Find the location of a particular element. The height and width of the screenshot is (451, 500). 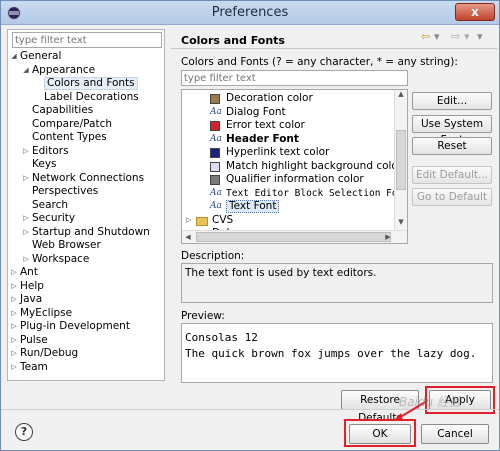

close-button: x is located at coordinates (475, 12).